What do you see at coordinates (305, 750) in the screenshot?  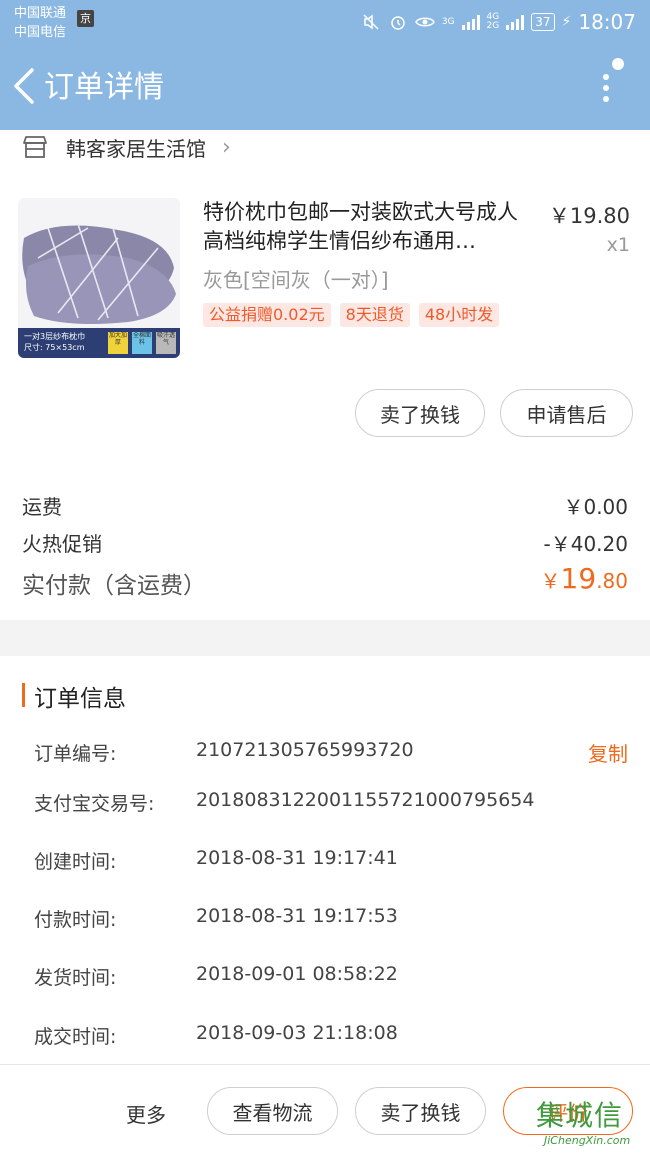 I see `order-number-value: 210721305765993720` at bounding box center [305, 750].